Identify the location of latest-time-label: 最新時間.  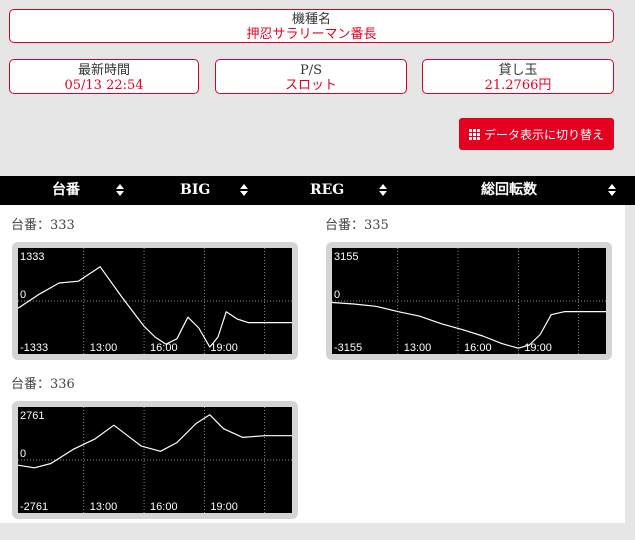
(103, 70).